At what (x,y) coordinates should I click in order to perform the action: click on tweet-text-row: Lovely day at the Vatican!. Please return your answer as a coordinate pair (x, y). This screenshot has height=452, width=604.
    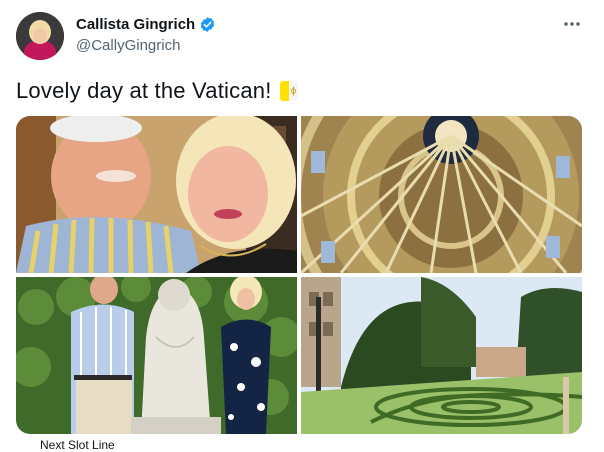
    Looking at the image, I should click on (157, 91).